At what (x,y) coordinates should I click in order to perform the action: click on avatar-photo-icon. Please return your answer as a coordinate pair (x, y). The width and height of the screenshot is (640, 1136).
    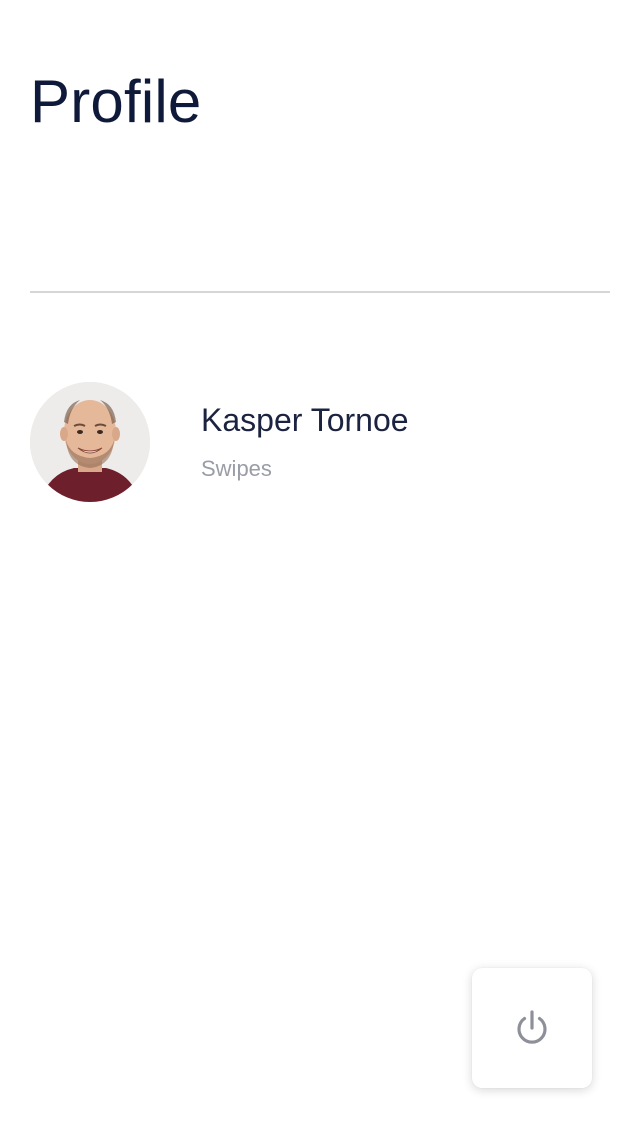
    Looking at the image, I should click on (90, 442).